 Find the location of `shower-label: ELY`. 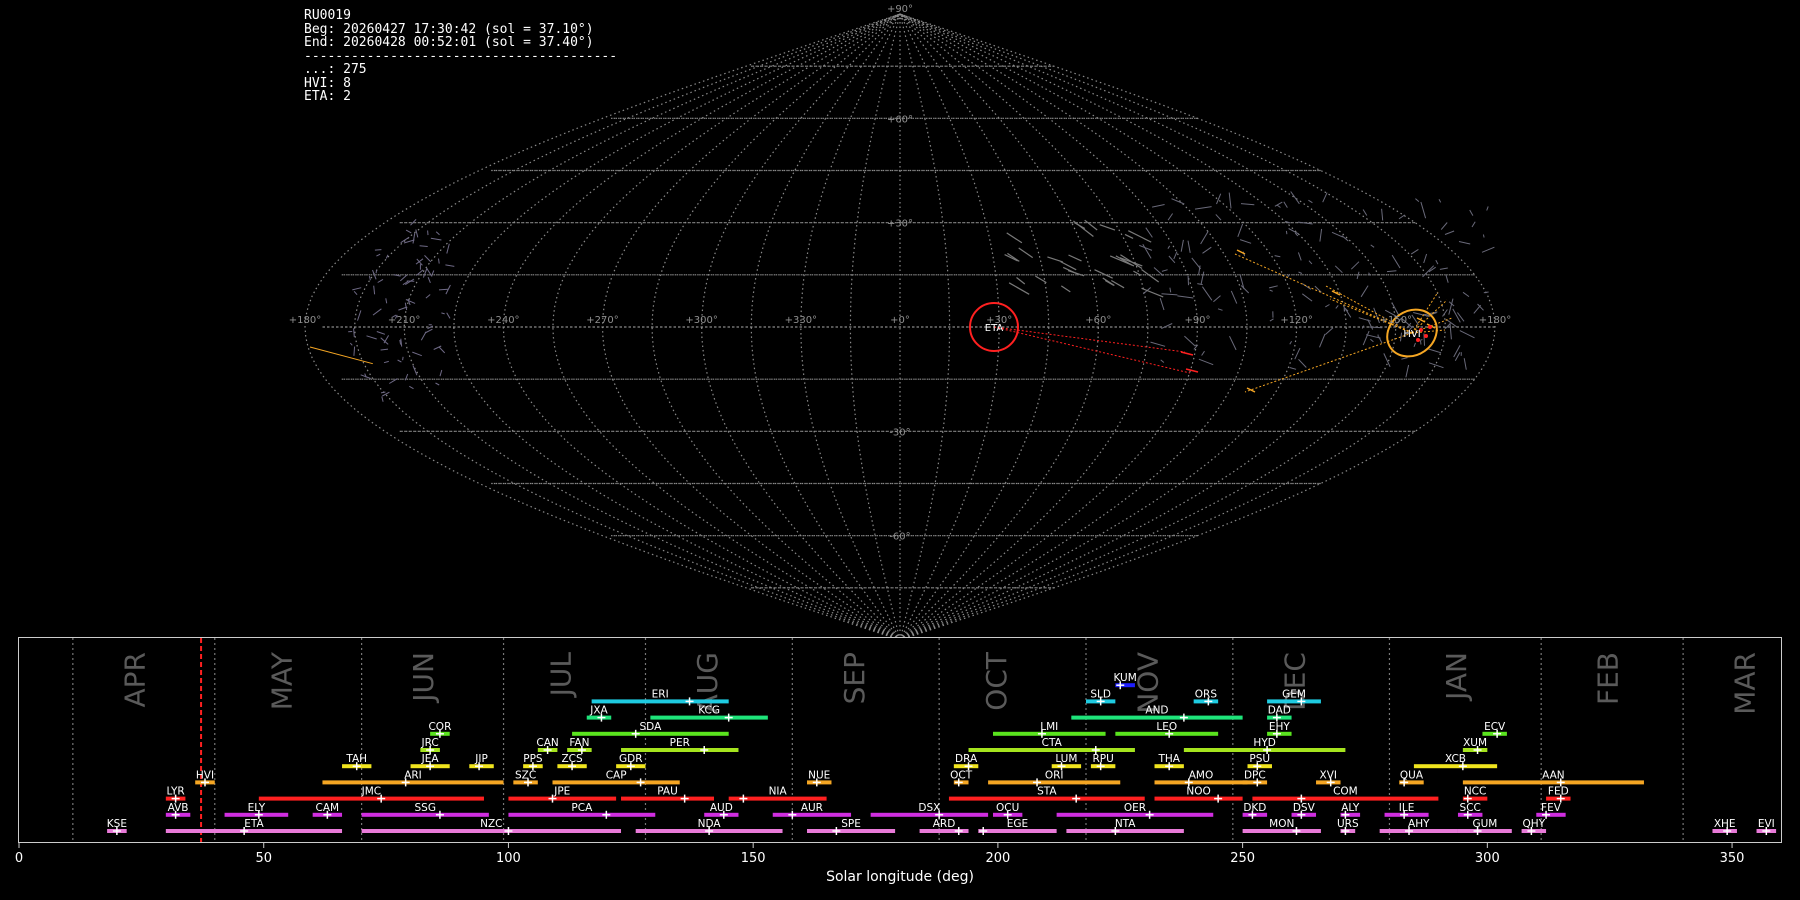

shower-label: ELY is located at coordinates (257, 808).